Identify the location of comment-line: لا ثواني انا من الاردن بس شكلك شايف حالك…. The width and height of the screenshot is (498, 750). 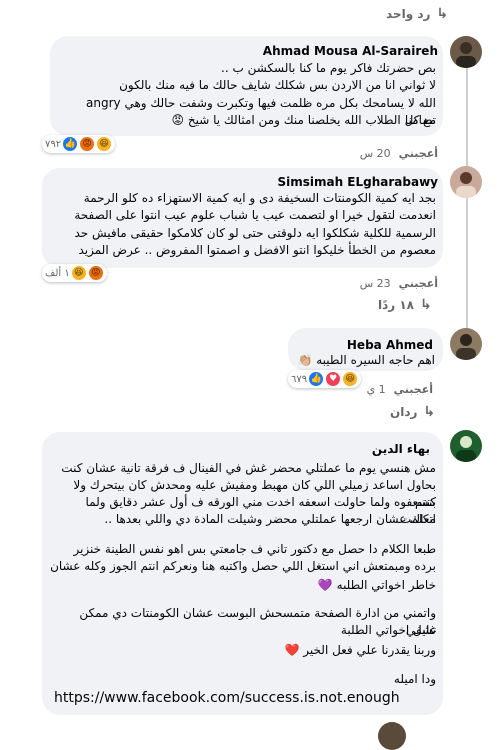
(277, 85).